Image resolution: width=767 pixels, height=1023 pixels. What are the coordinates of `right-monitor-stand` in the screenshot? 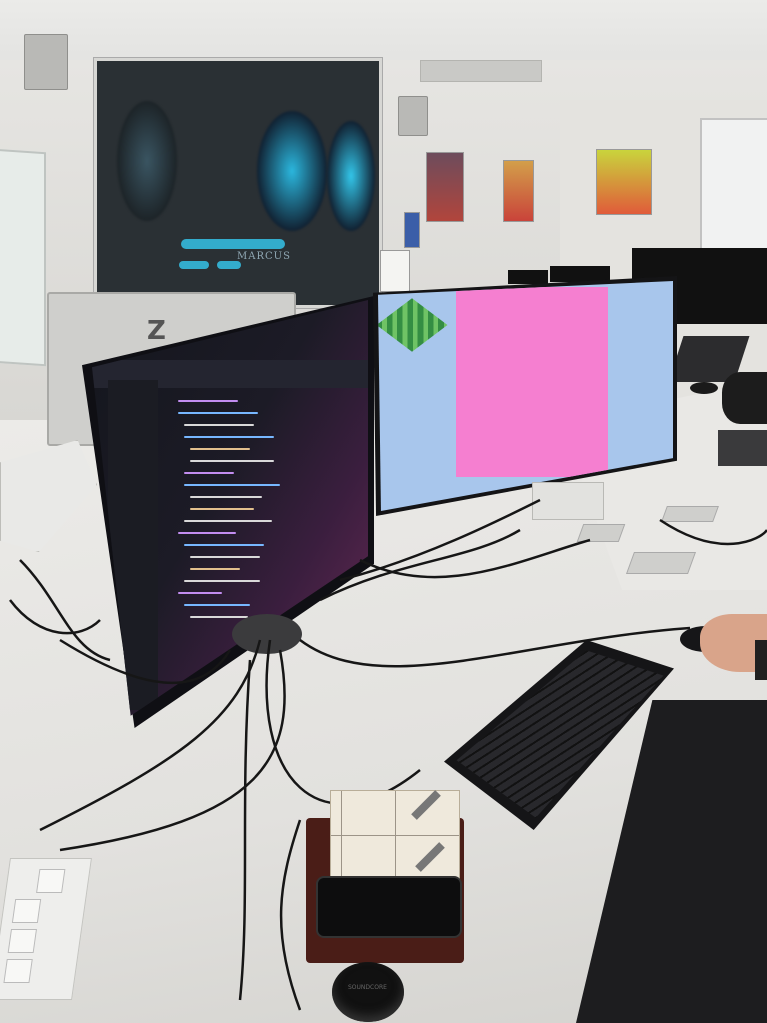 It's located at (568, 501).